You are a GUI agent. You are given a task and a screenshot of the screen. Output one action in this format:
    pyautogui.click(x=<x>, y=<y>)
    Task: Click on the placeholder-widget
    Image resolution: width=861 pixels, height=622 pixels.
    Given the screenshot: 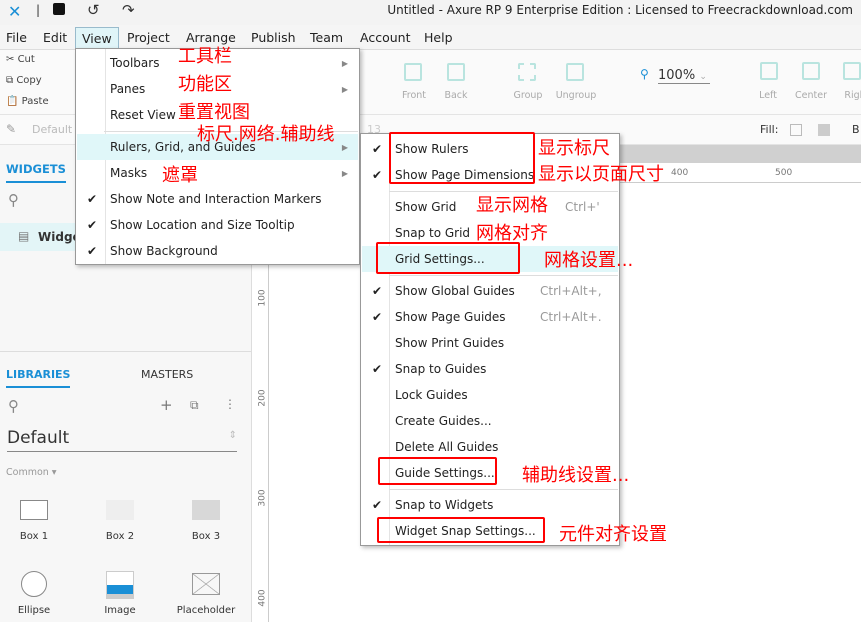 What is the action you would take?
    pyautogui.click(x=206, y=584)
    